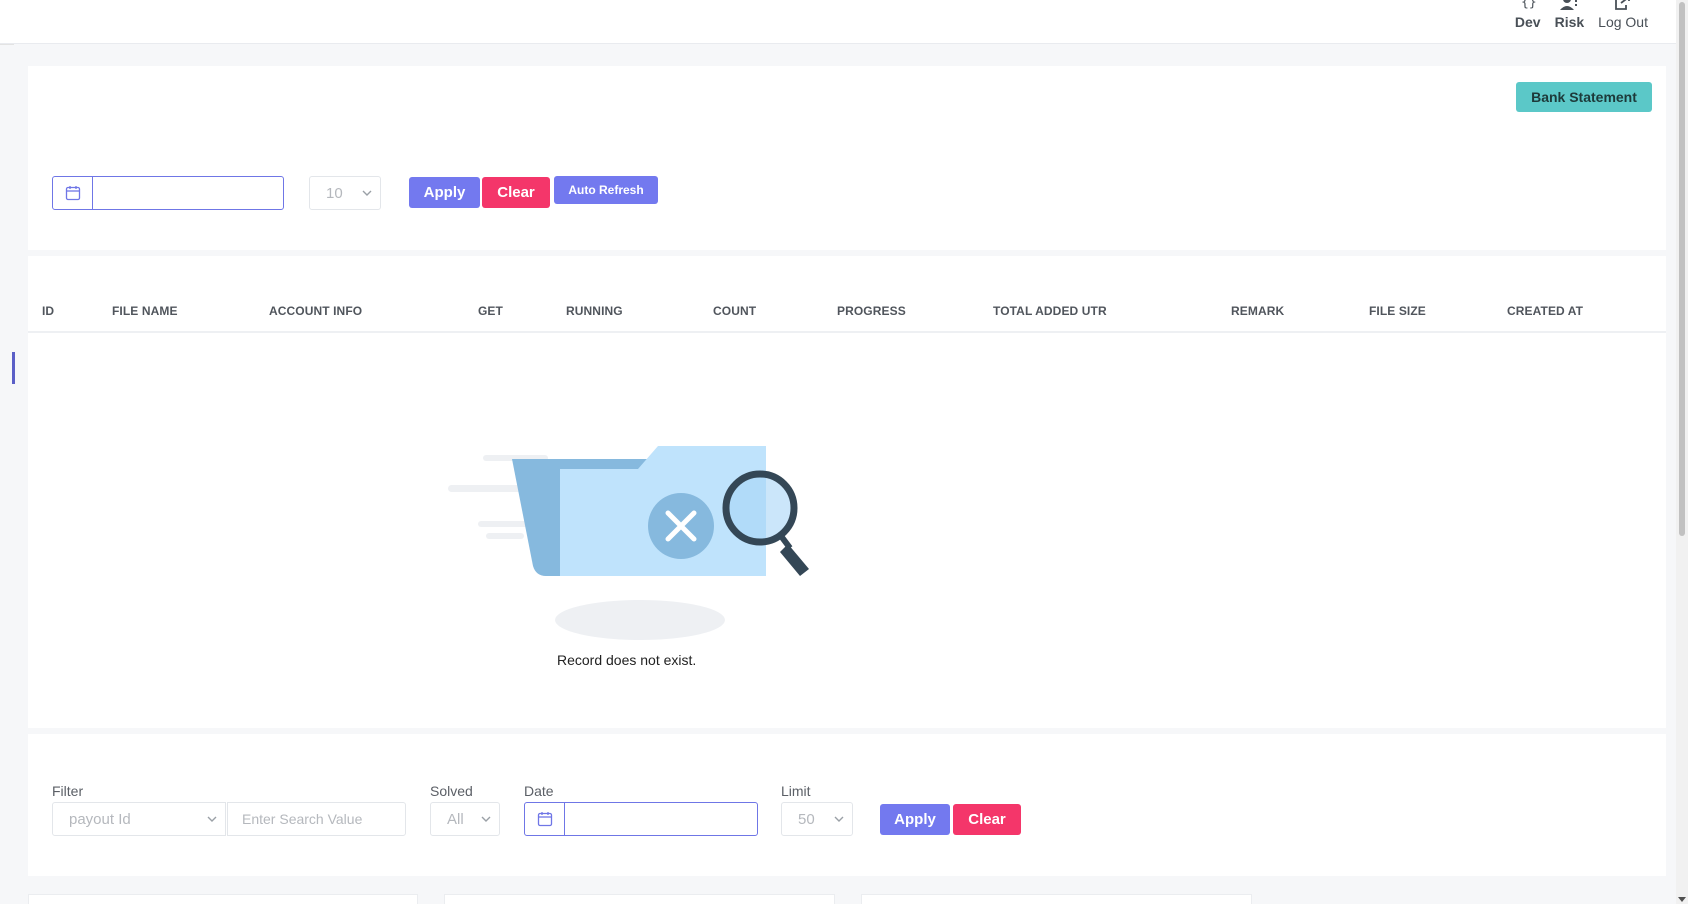 The image size is (1688, 904). I want to click on empty-folder-search-illustration, so click(628, 543).